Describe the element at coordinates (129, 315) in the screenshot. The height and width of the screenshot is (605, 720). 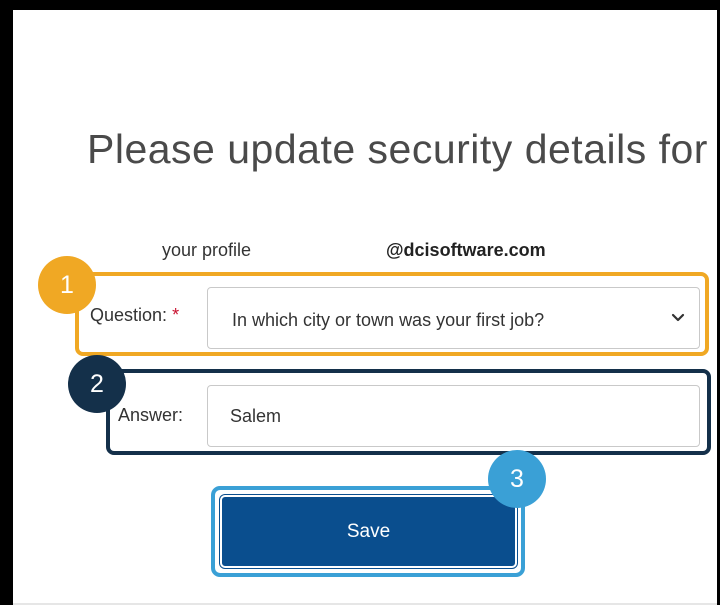
I see `question-label-text: Question:` at that location.